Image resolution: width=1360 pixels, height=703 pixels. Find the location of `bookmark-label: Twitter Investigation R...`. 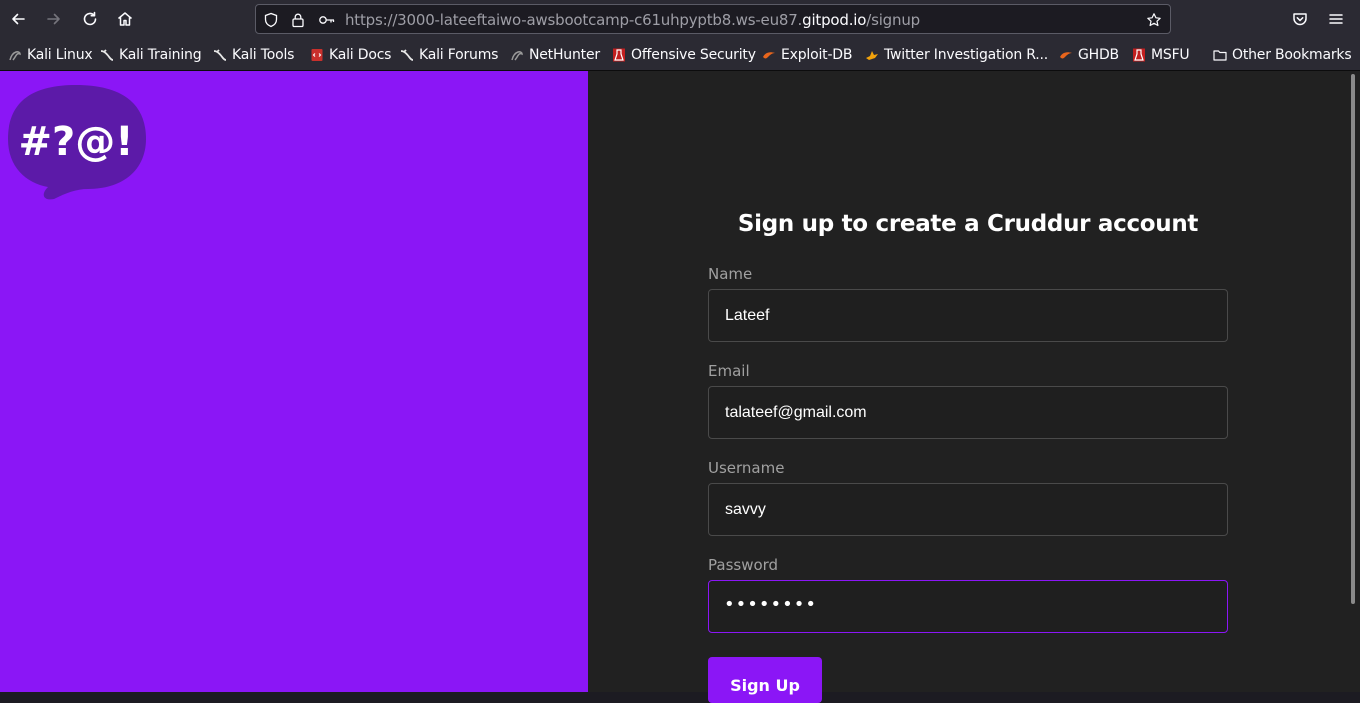

bookmark-label: Twitter Investigation R... is located at coordinates (966, 55).